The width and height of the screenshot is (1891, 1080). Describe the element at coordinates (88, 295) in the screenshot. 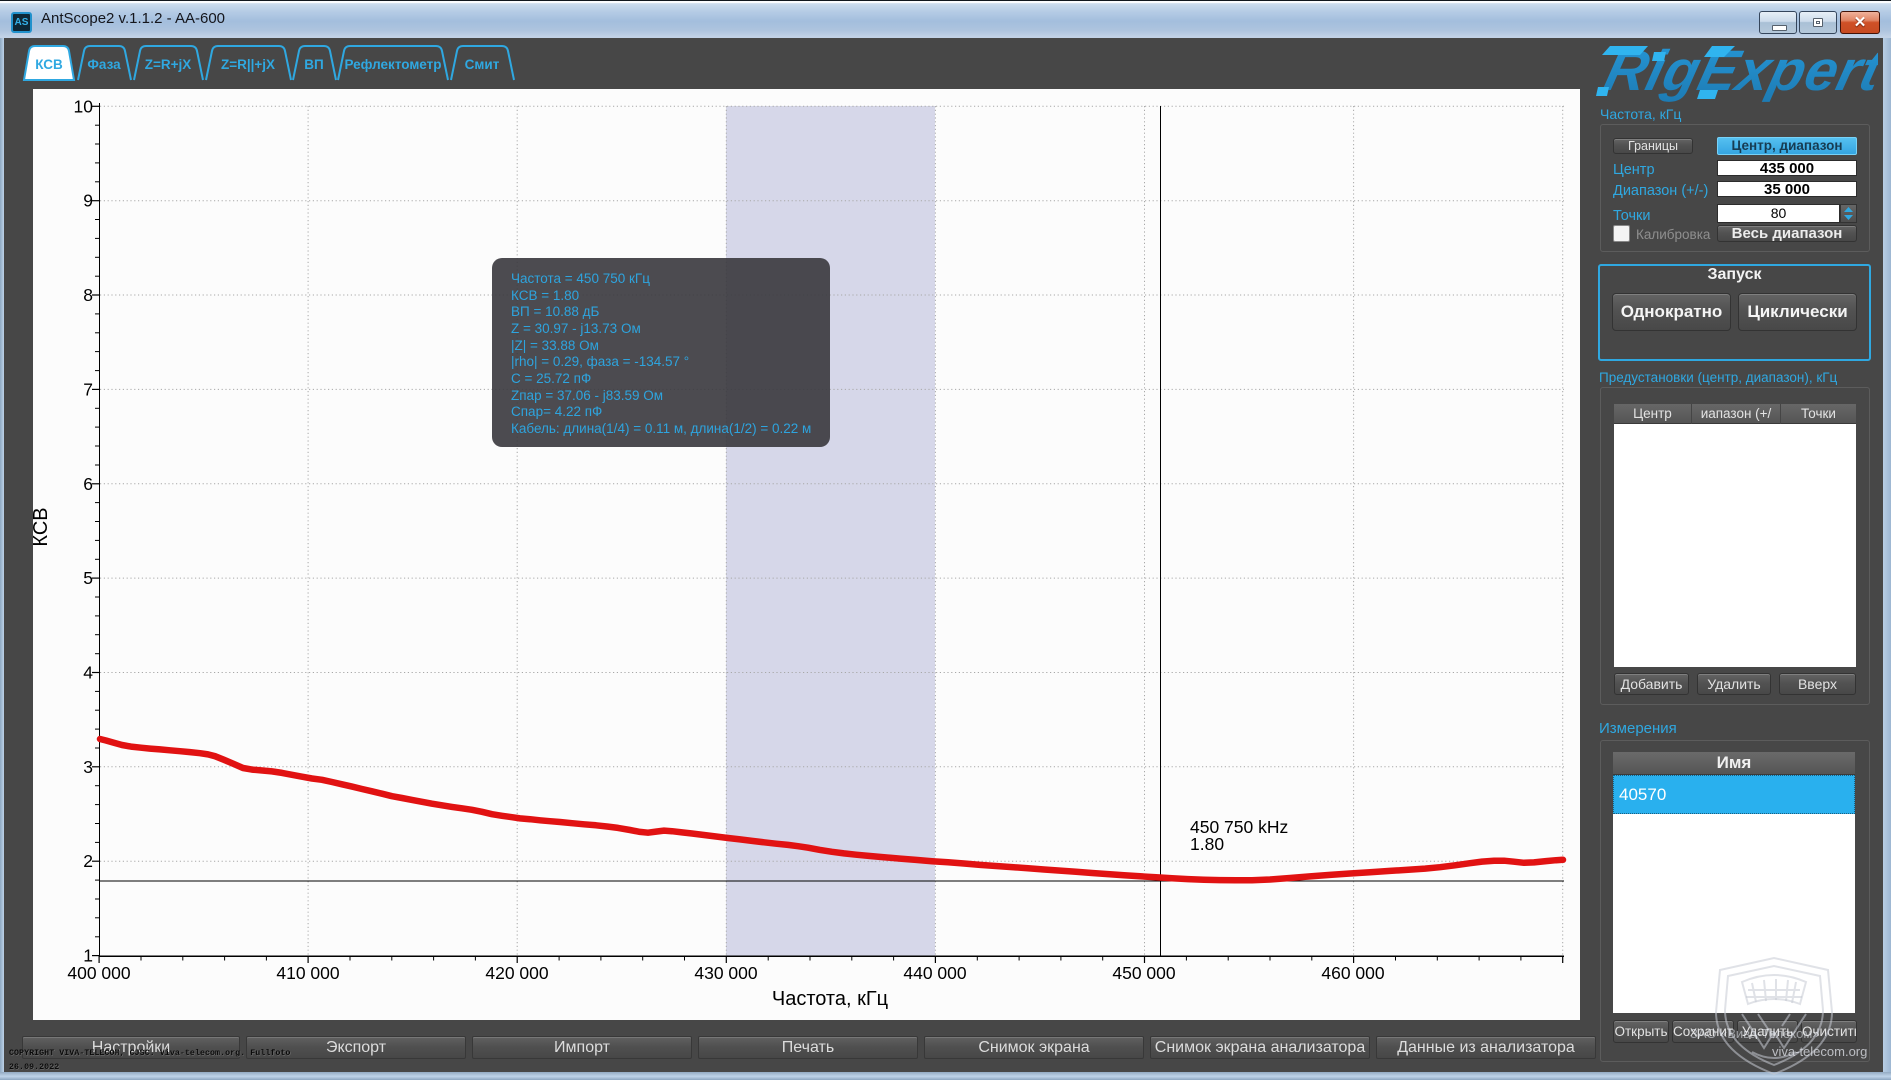

I see `svg-text: 8` at that location.